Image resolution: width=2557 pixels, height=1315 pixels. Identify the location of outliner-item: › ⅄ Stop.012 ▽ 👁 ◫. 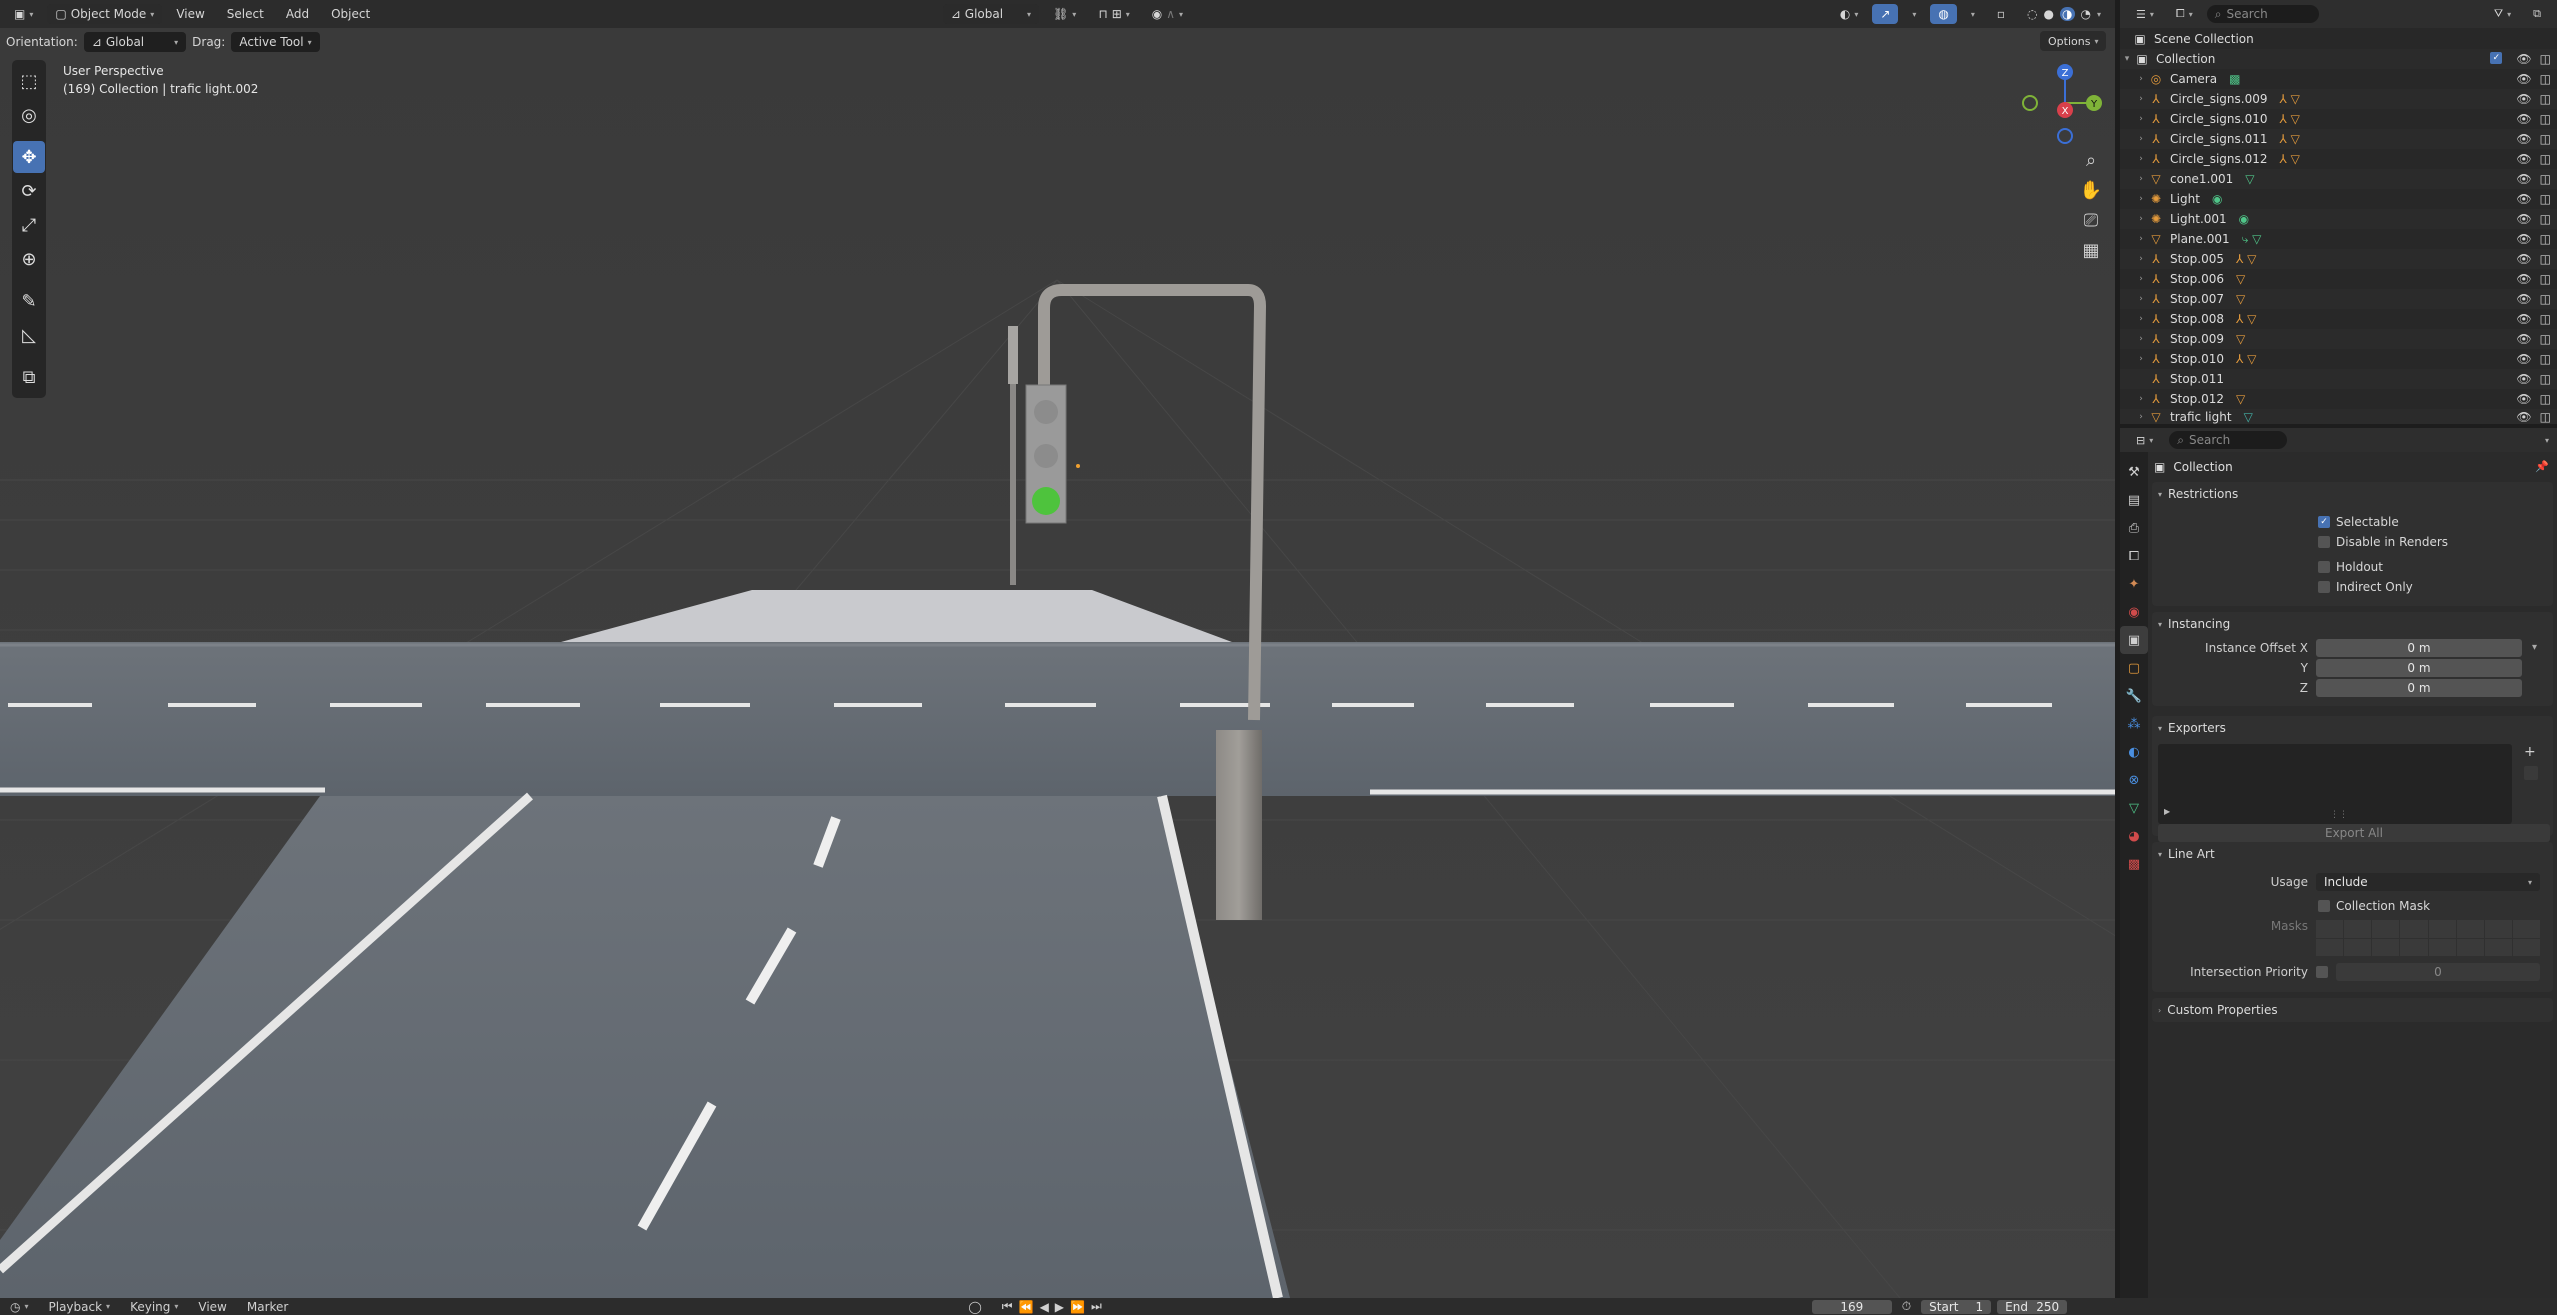
(2338, 399).